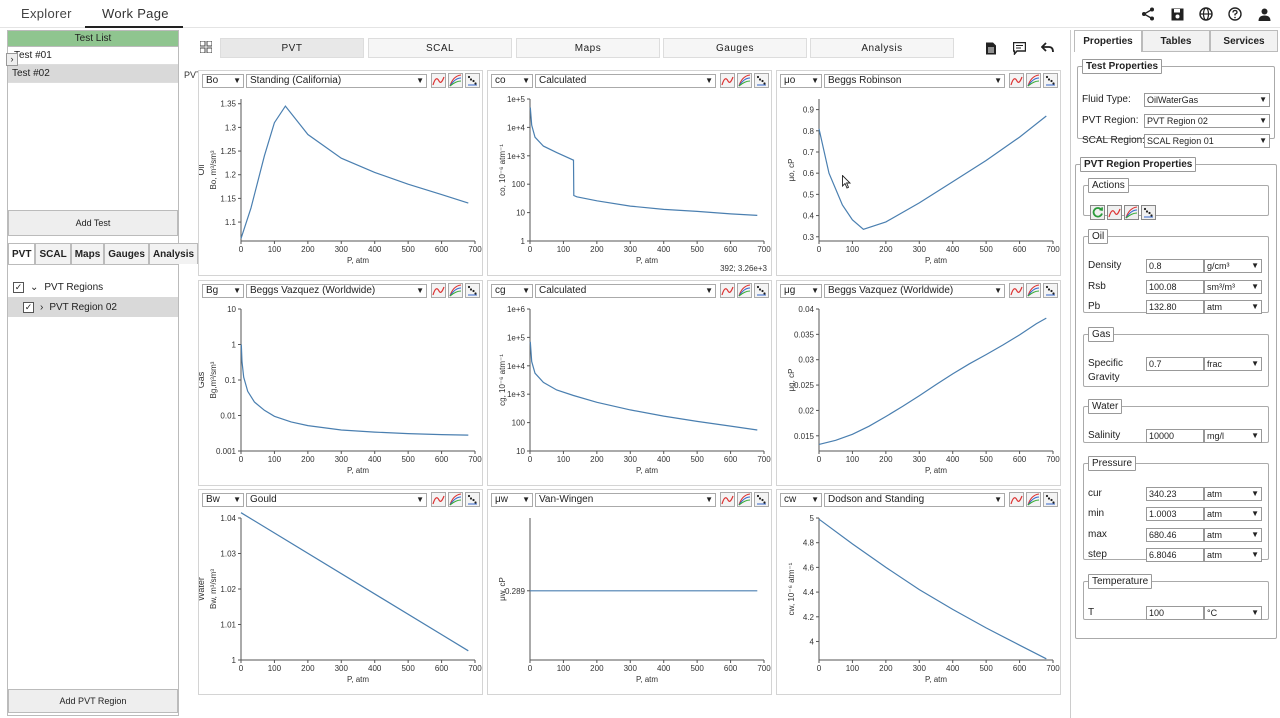 Image resolution: width=1280 pixels, height=718 pixels. What do you see at coordinates (1175, 364) in the screenshot?
I see `specific-gravity-input: 0.7` at bounding box center [1175, 364].